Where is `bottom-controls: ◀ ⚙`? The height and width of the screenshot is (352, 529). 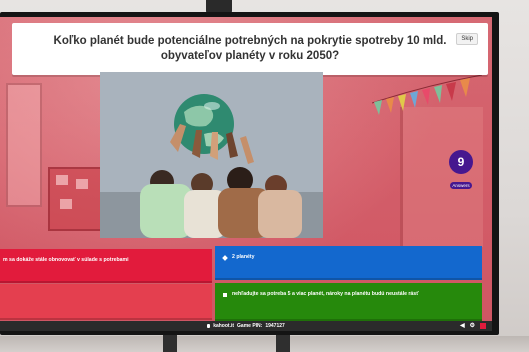
bottom-controls: ◀ ⚙ is located at coordinates (473, 326).